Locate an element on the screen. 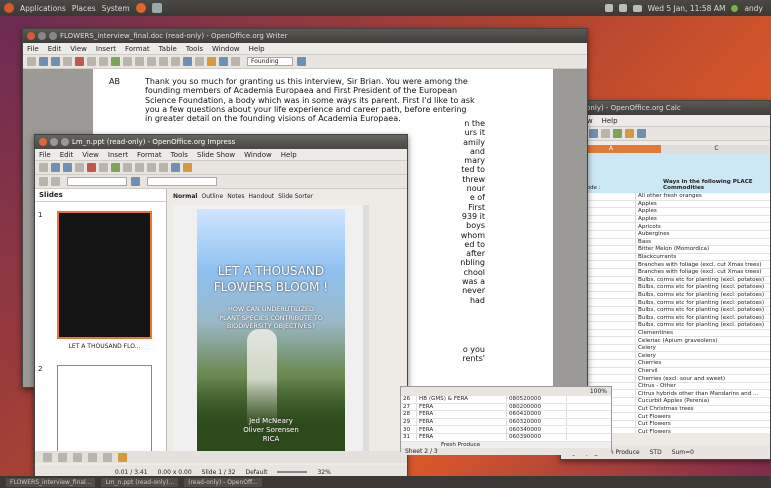 The width and height of the screenshot is (771, 488). new-document-icon is located at coordinates (31, 61).